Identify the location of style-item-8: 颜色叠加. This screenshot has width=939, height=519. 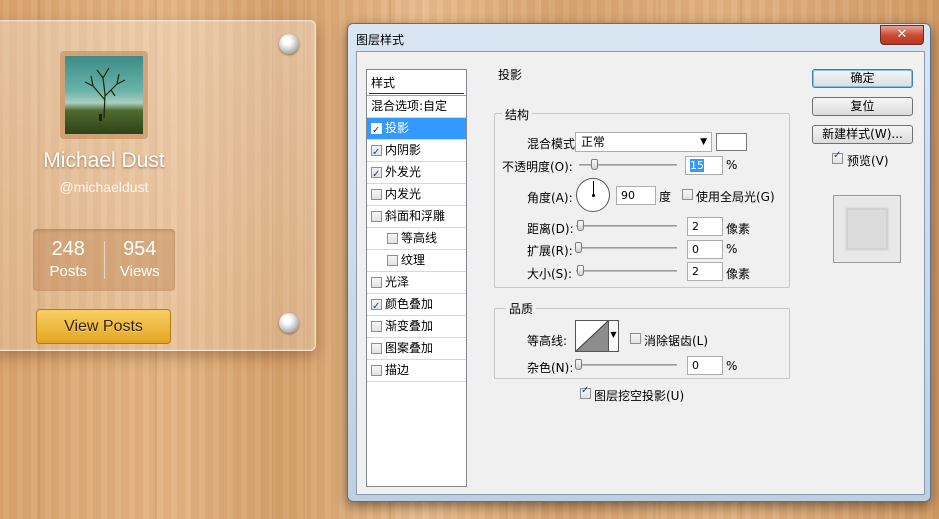
(416, 305).